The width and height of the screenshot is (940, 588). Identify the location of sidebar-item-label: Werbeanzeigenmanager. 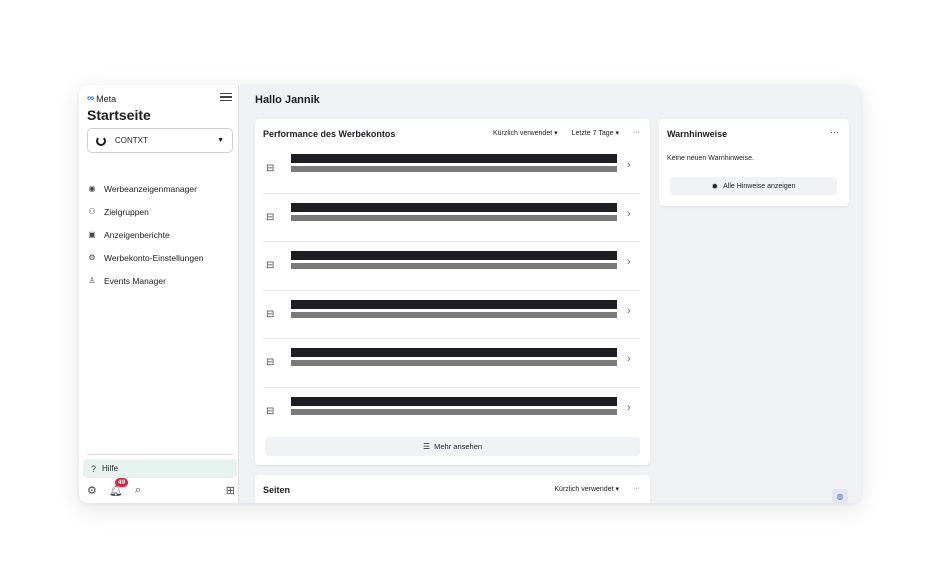
(150, 188).